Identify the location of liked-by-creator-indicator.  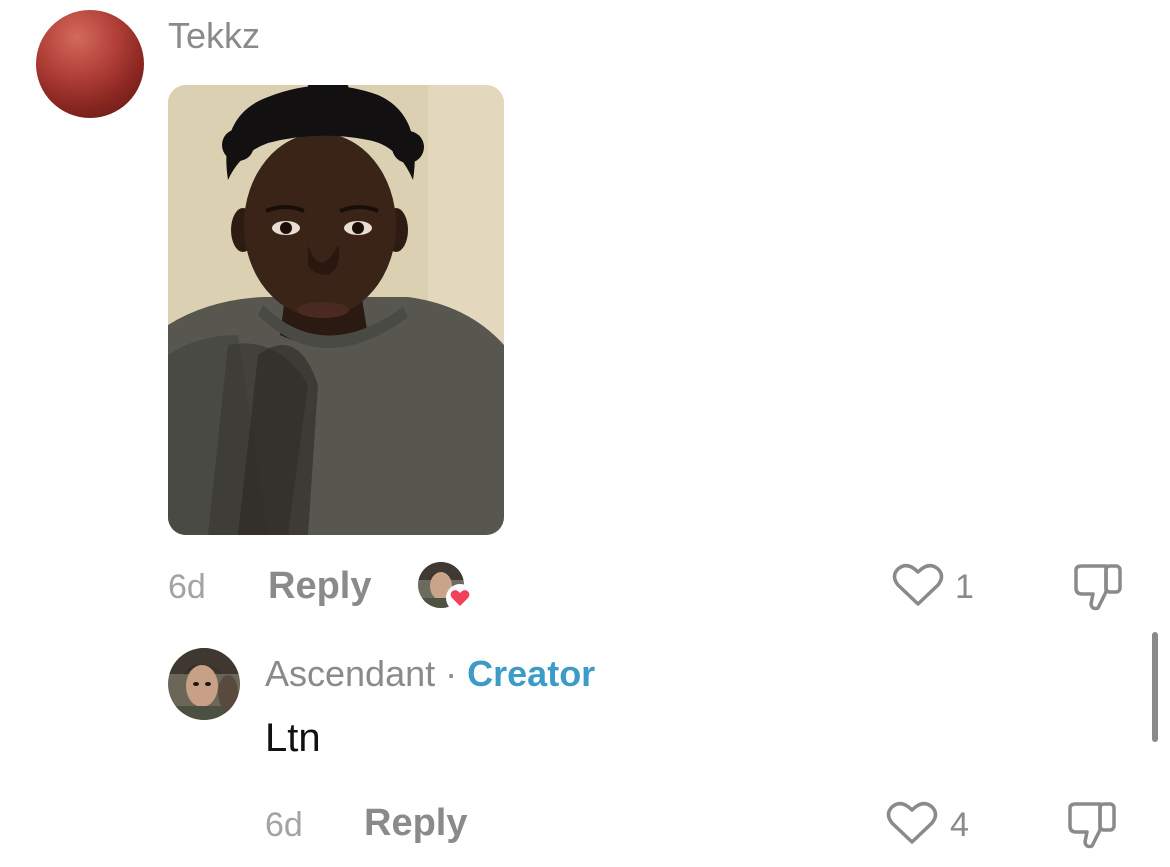
(446, 587).